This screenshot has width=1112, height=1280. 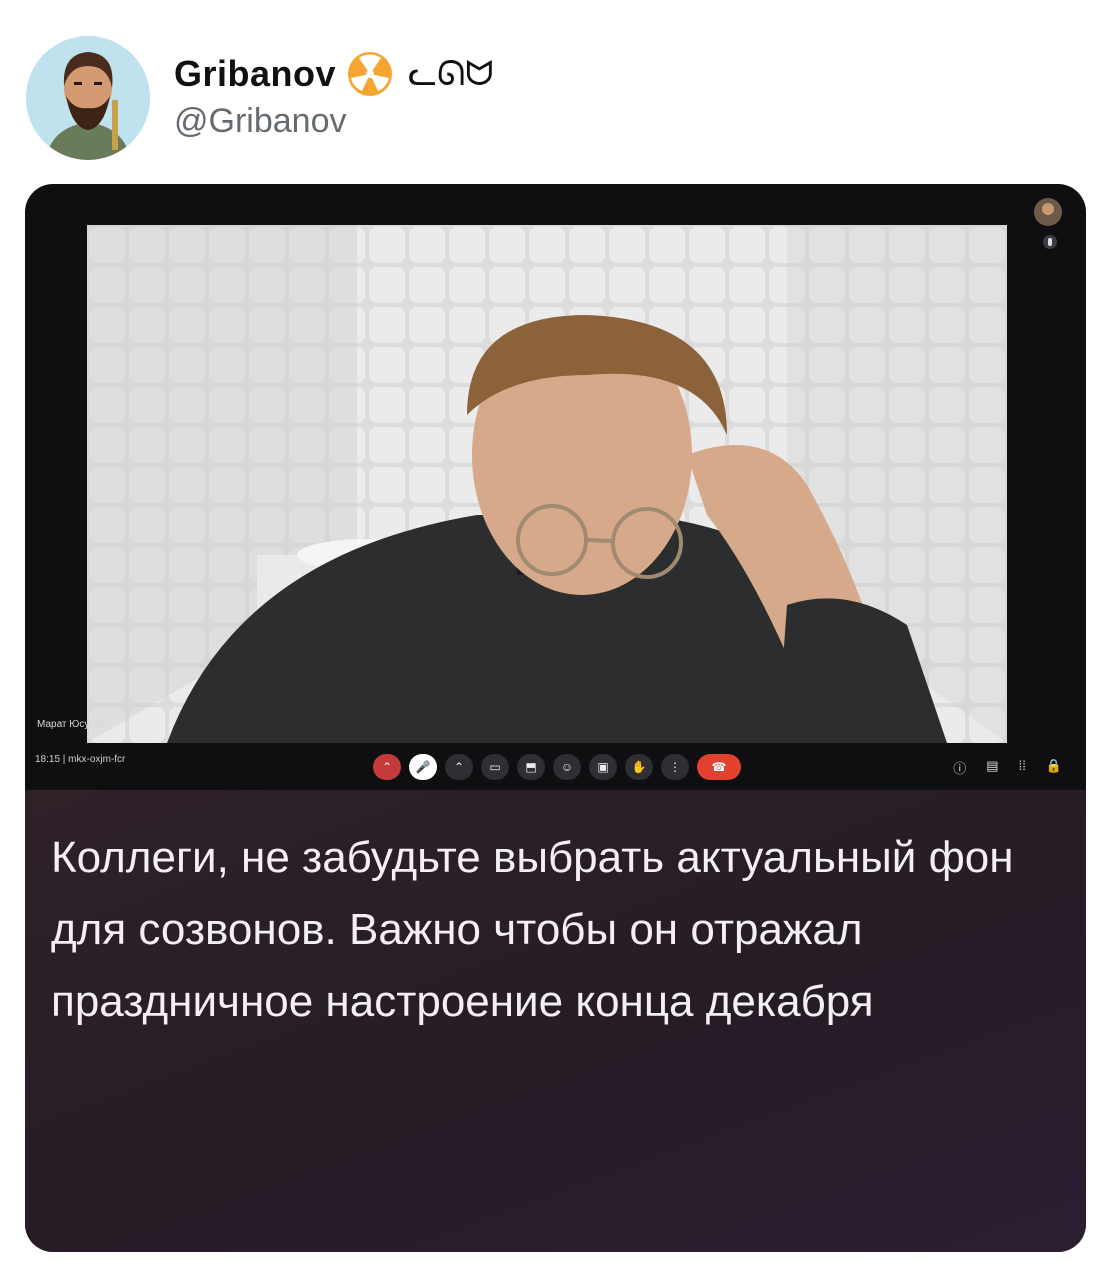 I want to click on mic-off-icon: 🎤, so click(x=423, y=767).